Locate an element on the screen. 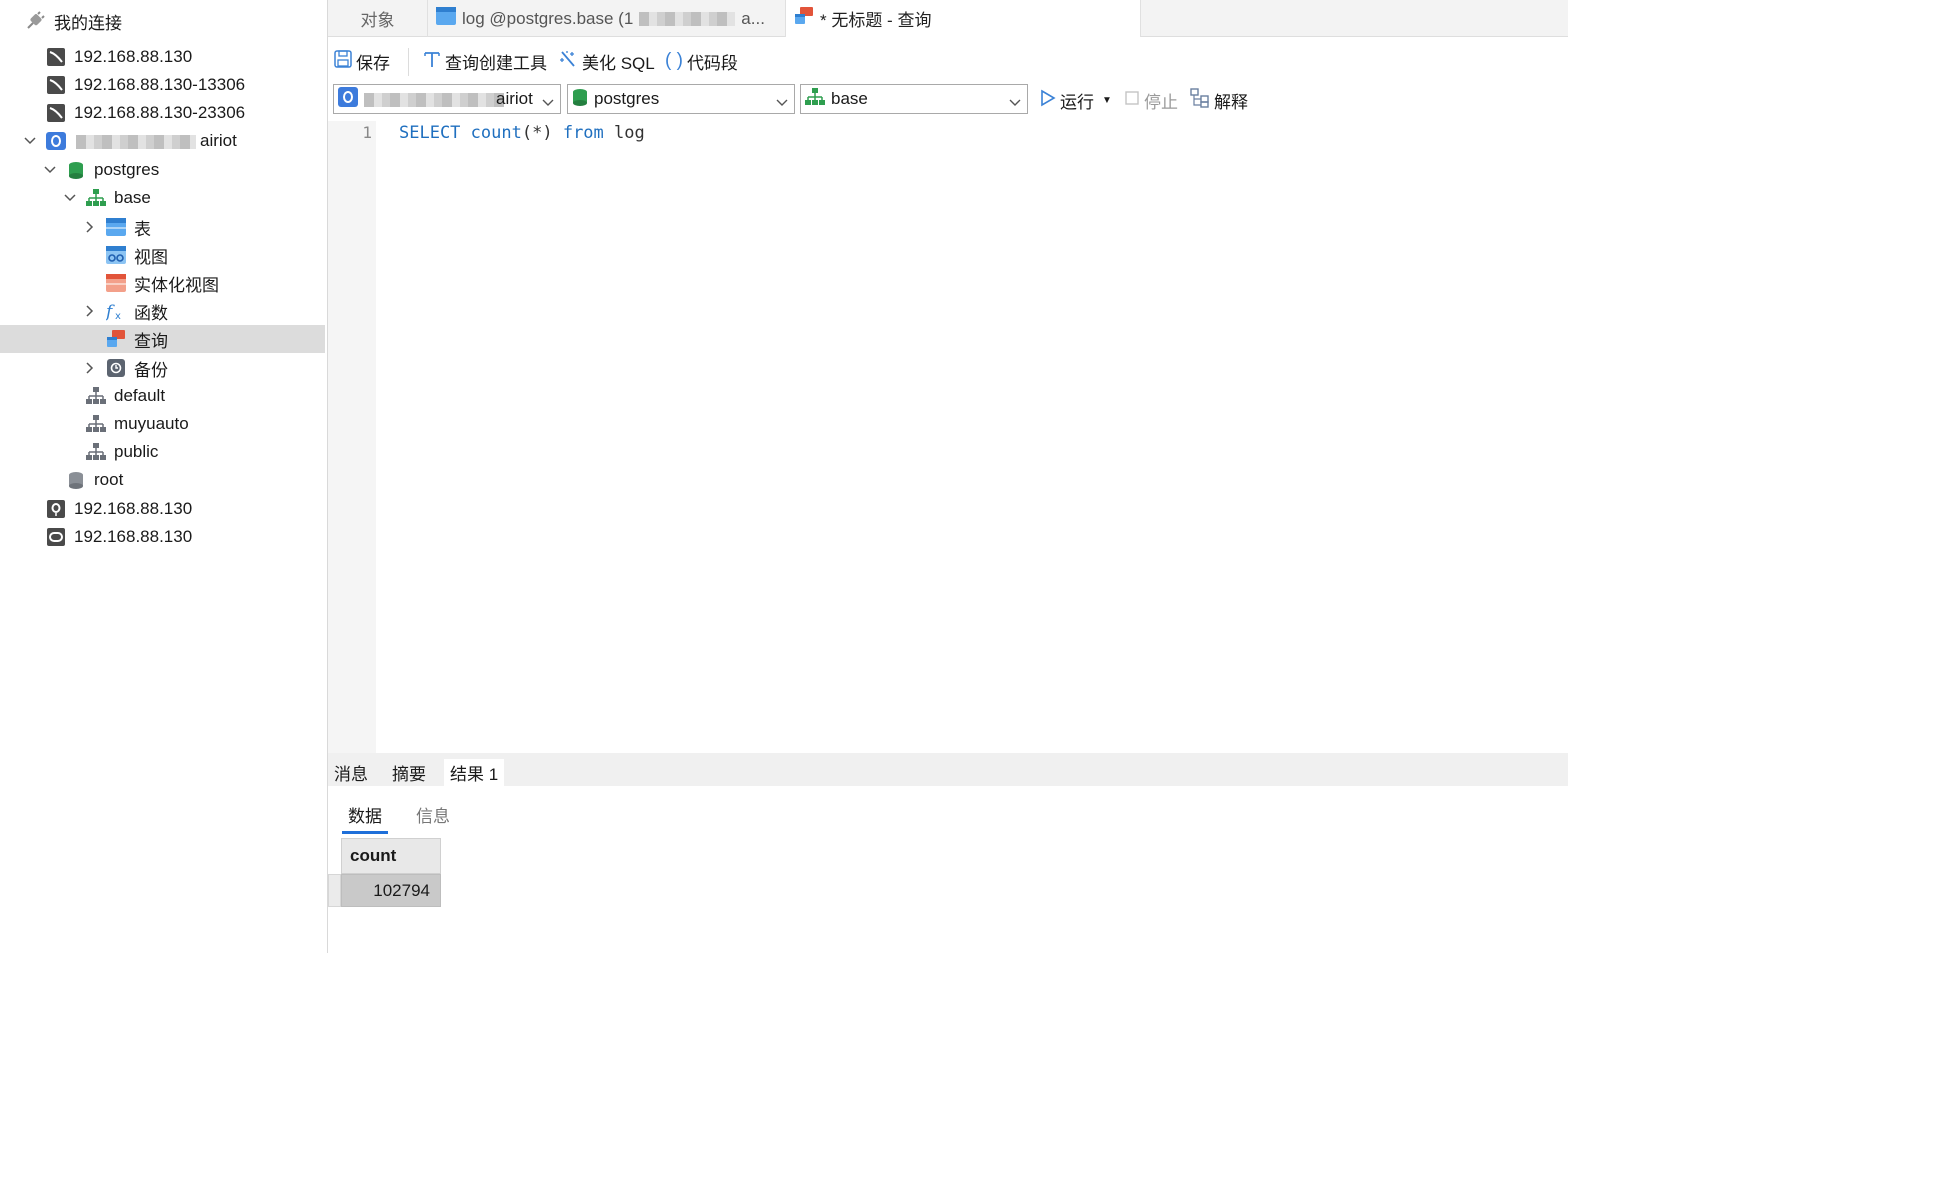 The image size is (1942, 1180). tree-item-label: base is located at coordinates (132, 197).